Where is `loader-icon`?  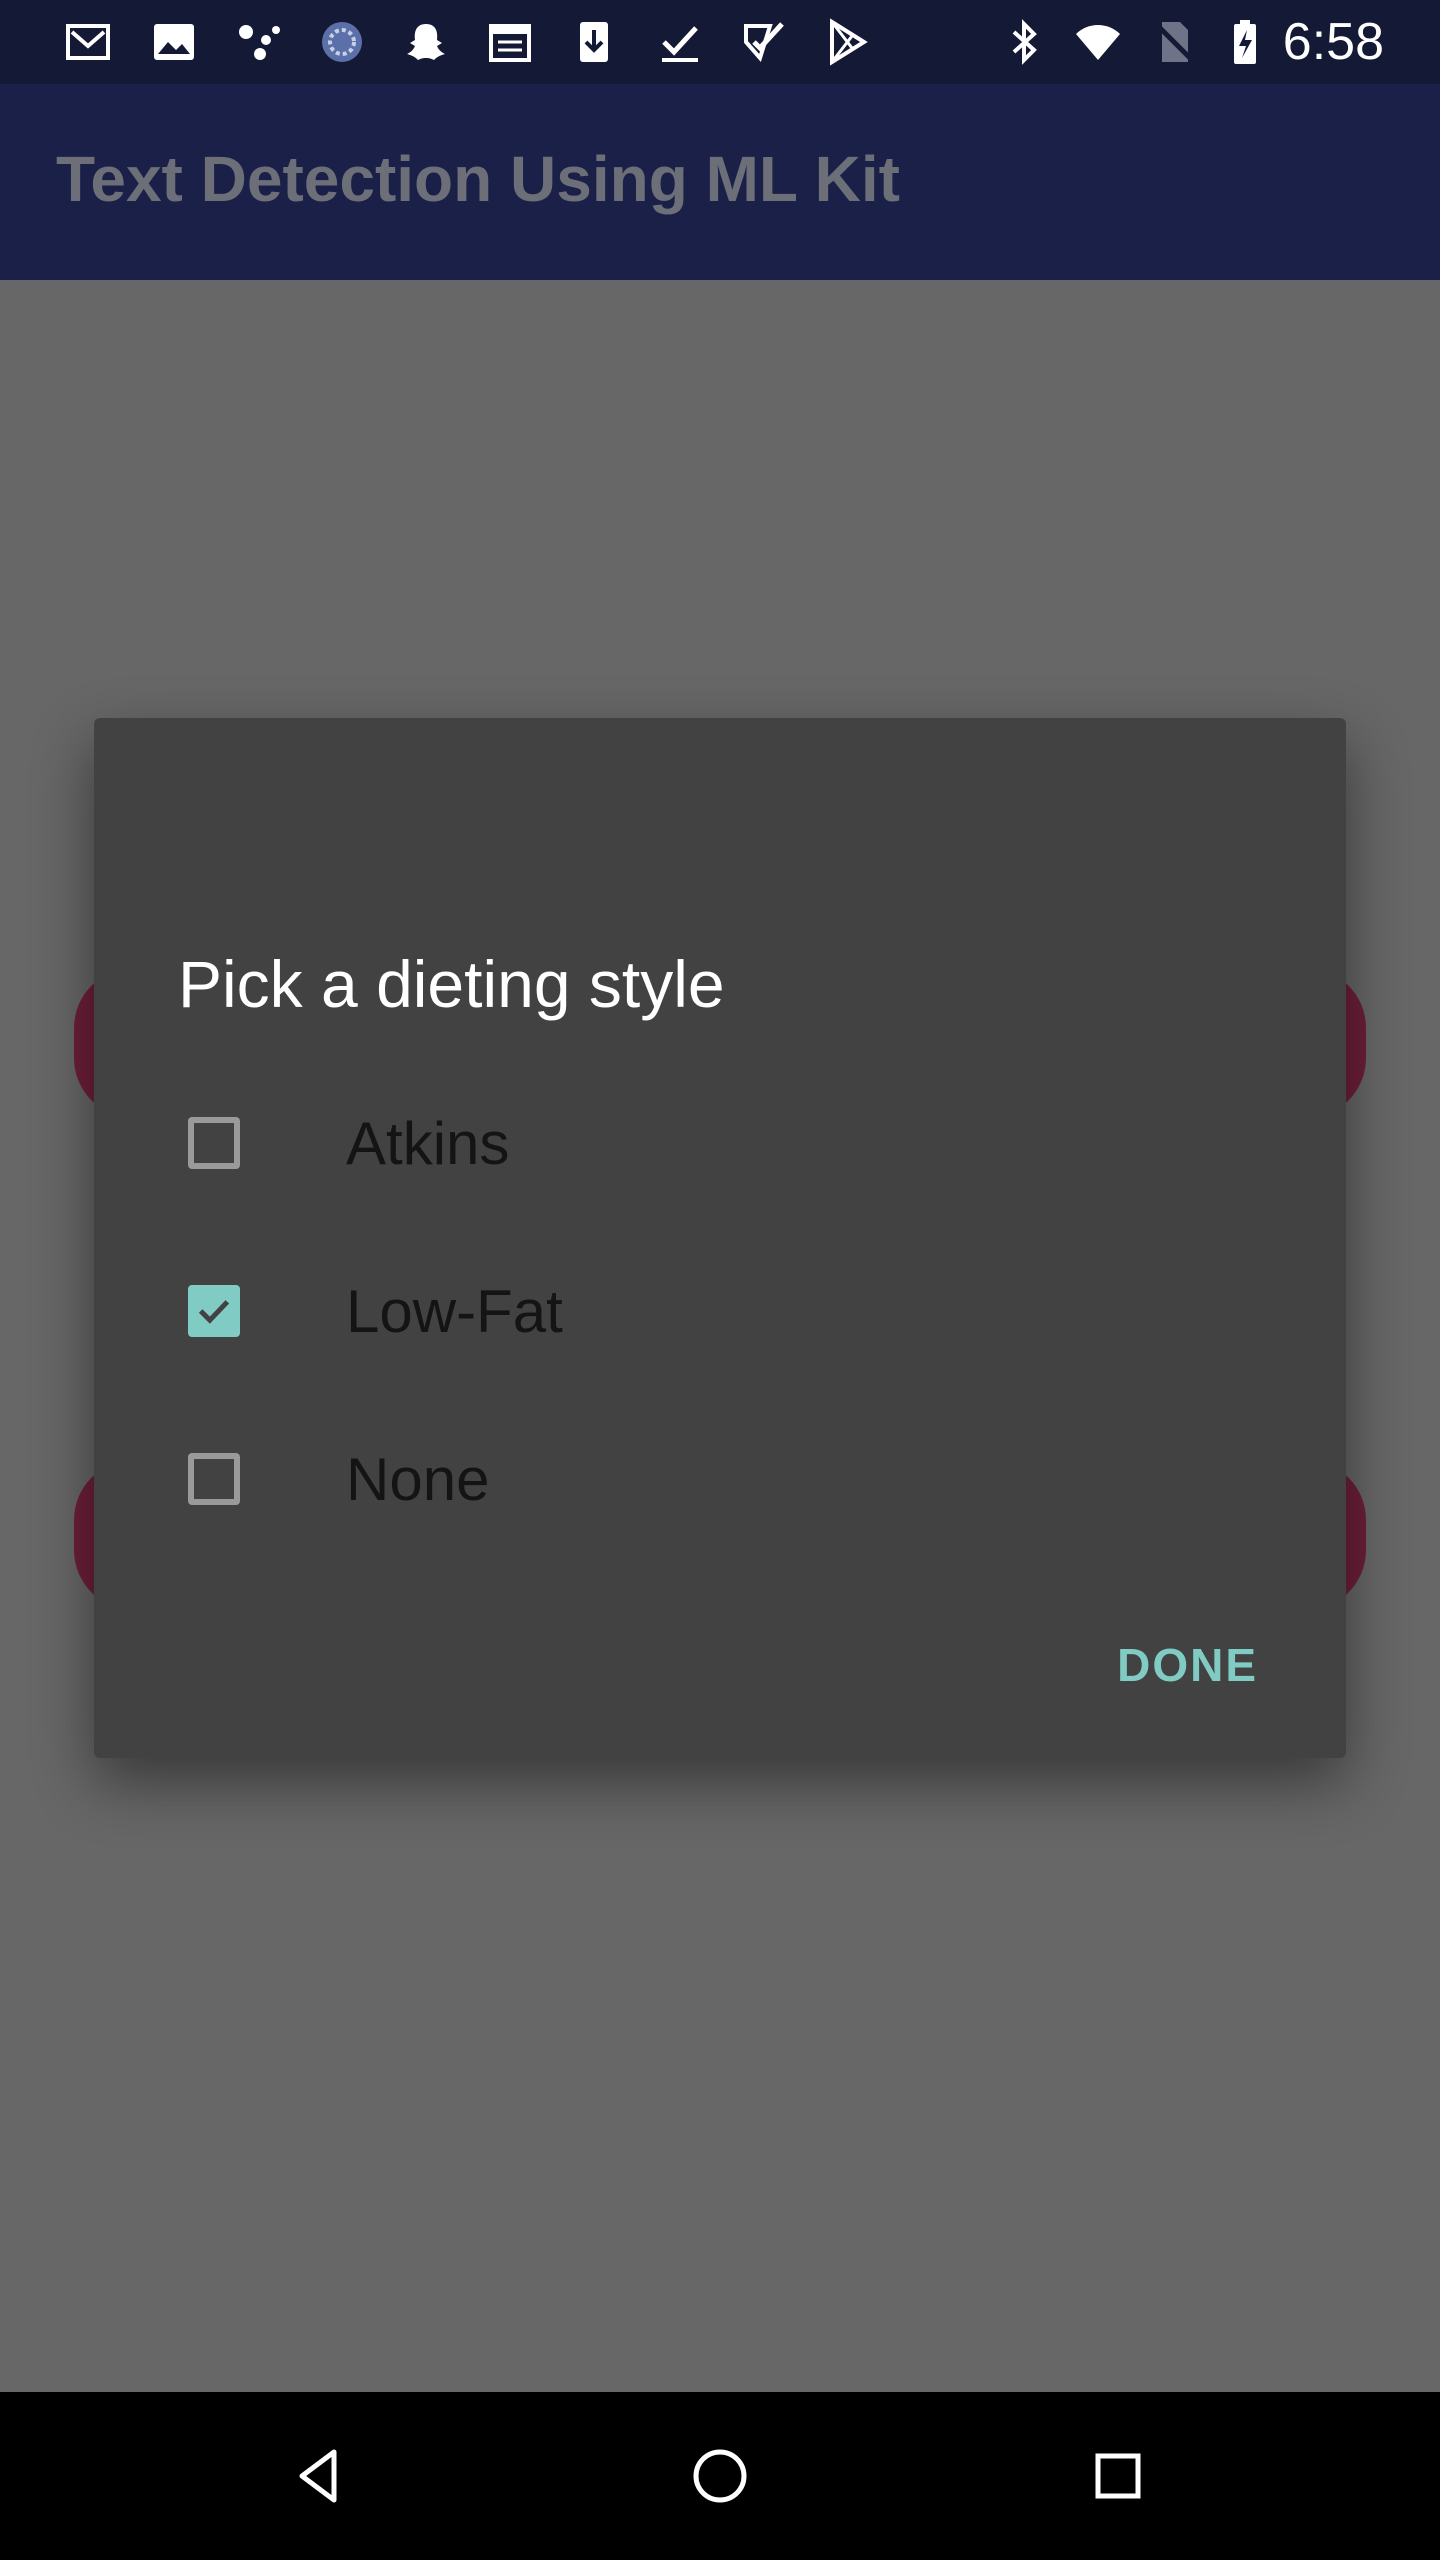 loader-icon is located at coordinates (342, 42).